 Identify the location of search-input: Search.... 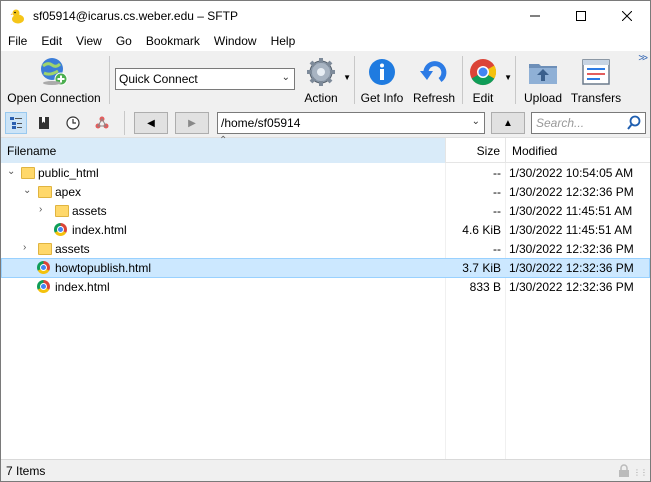
(588, 123).